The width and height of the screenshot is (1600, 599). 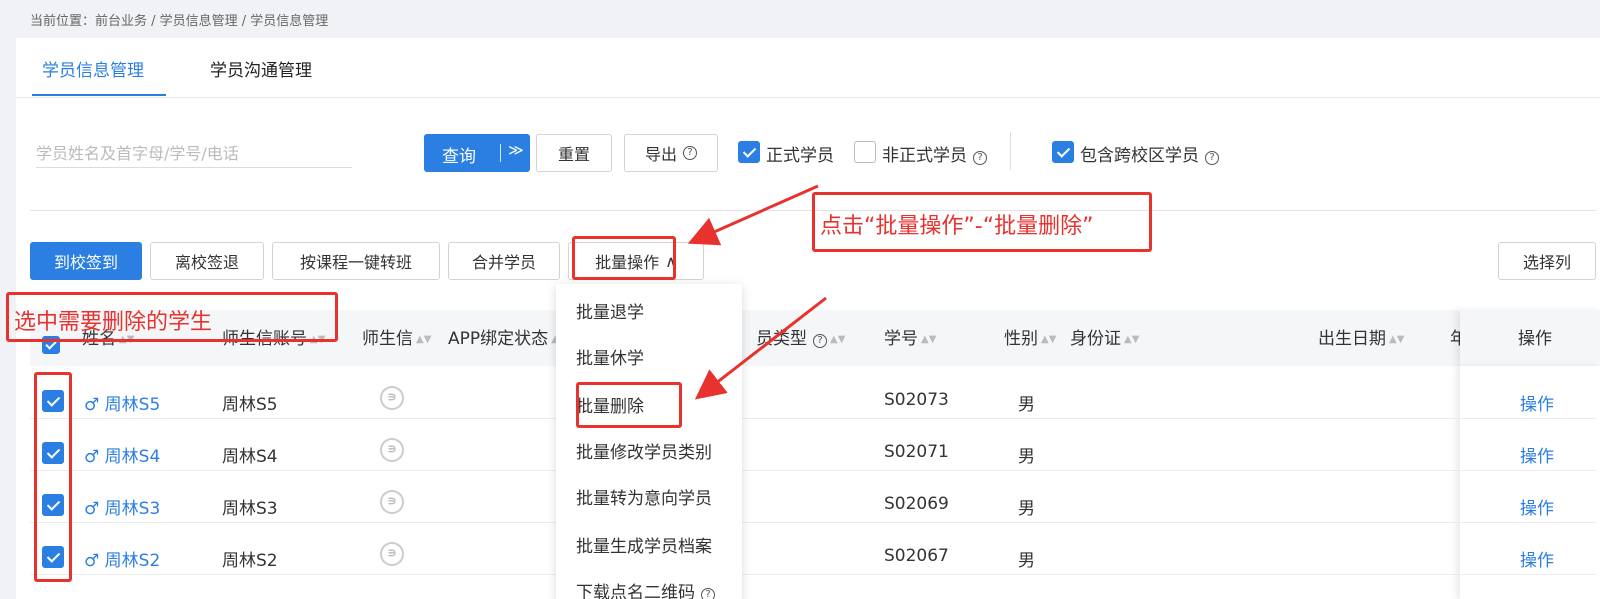 What do you see at coordinates (753, 215) in the screenshot?
I see `arrow-to-batch-button` at bounding box center [753, 215].